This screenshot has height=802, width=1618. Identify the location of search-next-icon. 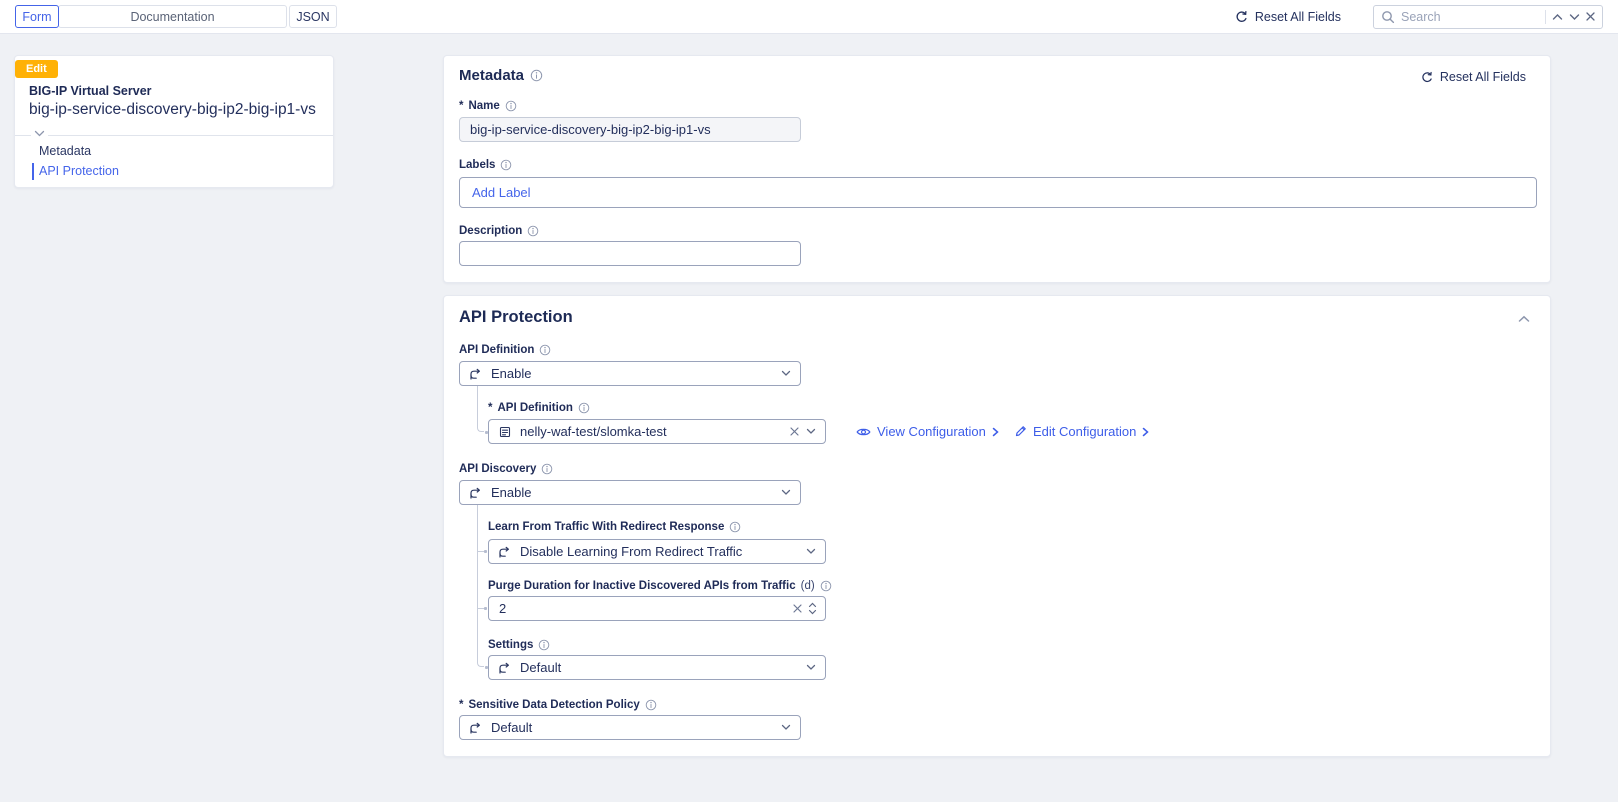
(1574, 17).